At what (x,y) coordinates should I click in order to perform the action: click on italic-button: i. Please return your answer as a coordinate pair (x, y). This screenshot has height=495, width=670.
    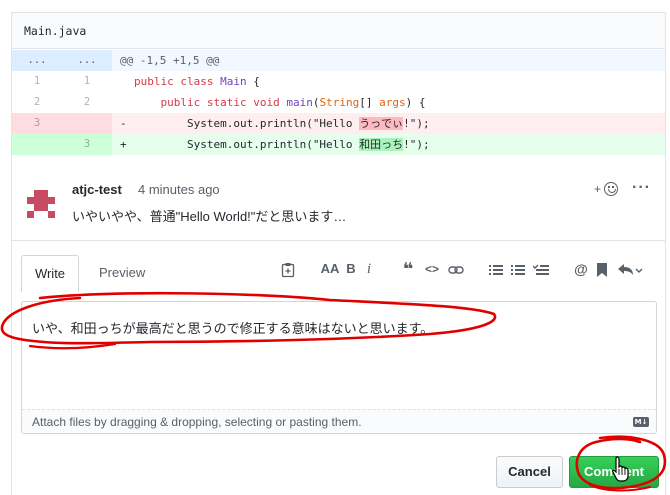
    Looking at the image, I should click on (369, 269).